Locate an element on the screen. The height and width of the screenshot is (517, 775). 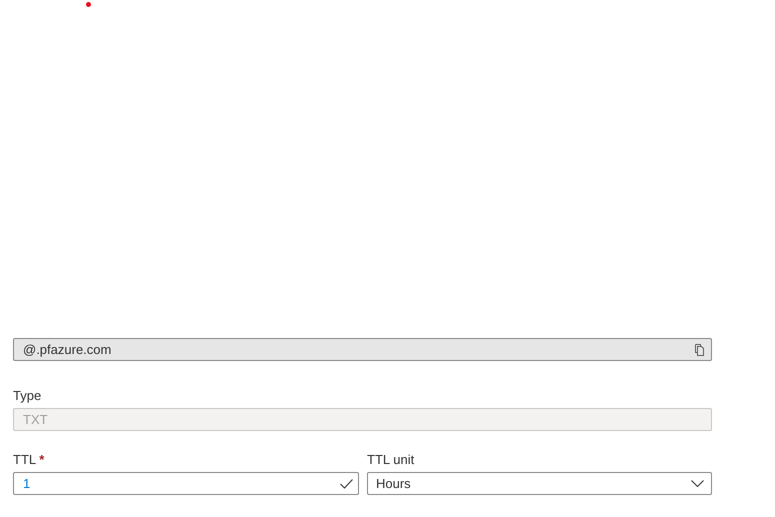
ttl-value: 1 is located at coordinates (26, 483).